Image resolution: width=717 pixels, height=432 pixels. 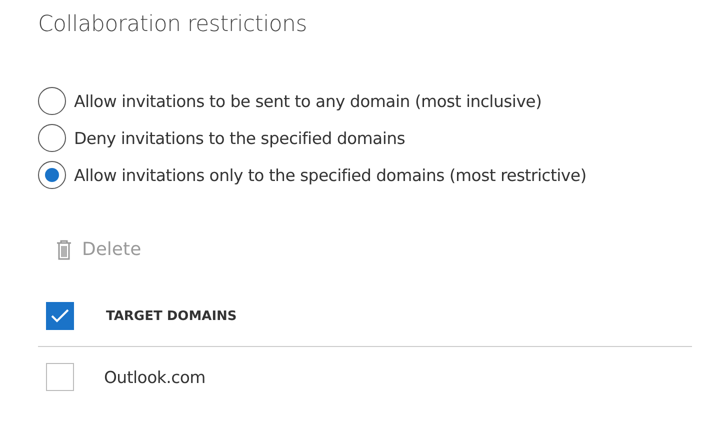 What do you see at coordinates (155, 377) in the screenshot?
I see `table-cell: Outlook.com` at bounding box center [155, 377].